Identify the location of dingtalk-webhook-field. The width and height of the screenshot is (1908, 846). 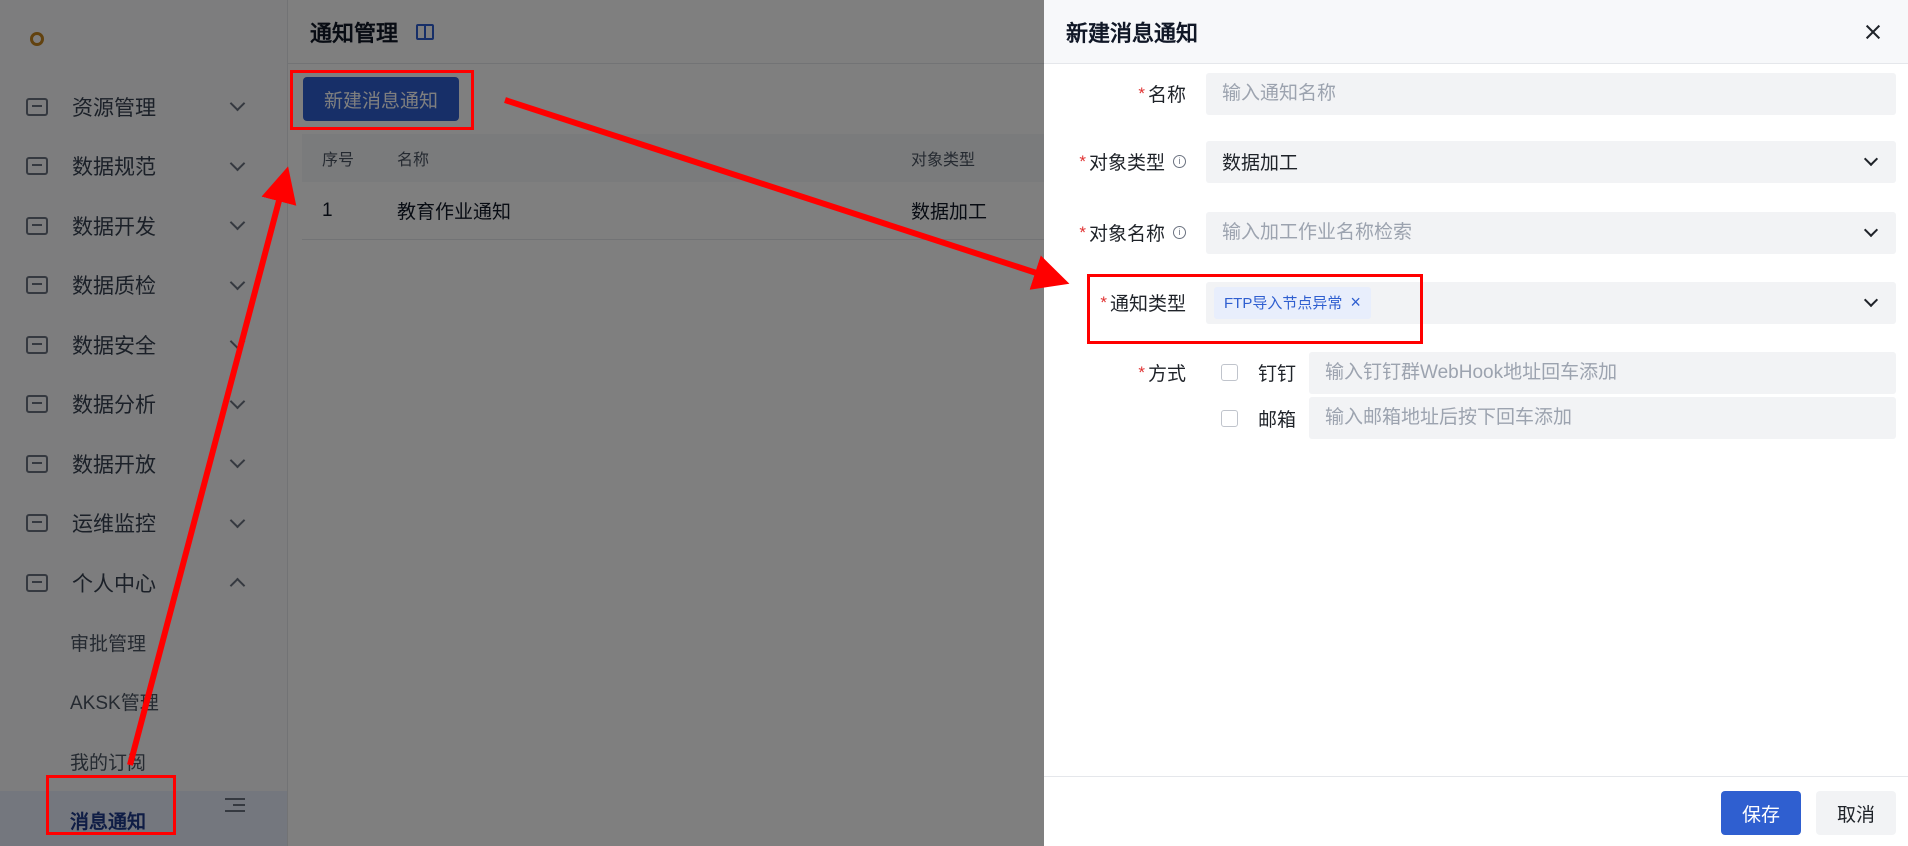
(1602, 372).